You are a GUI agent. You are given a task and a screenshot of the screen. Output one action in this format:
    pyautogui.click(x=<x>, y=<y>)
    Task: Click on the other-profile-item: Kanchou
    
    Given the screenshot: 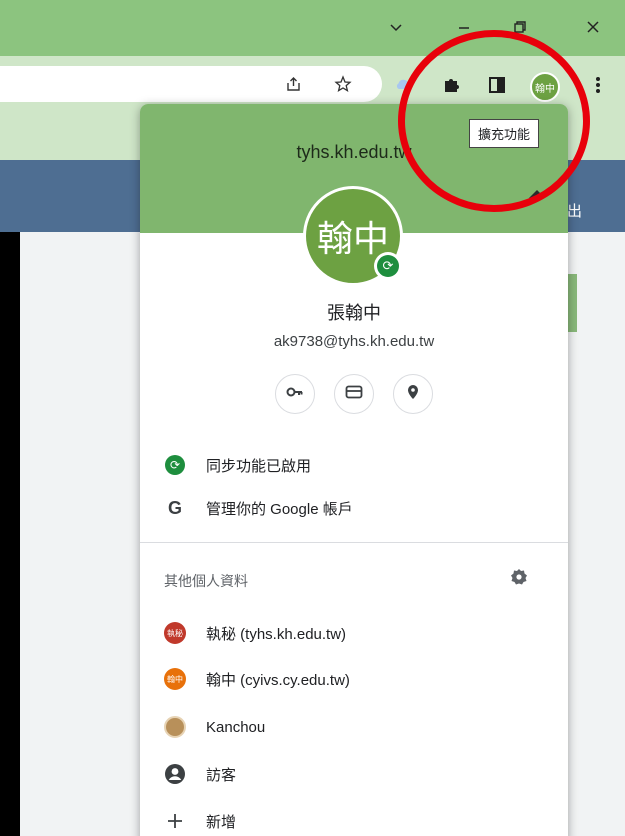 What is the action you would take?
    pyautogui.click(x=214, y=727)
    